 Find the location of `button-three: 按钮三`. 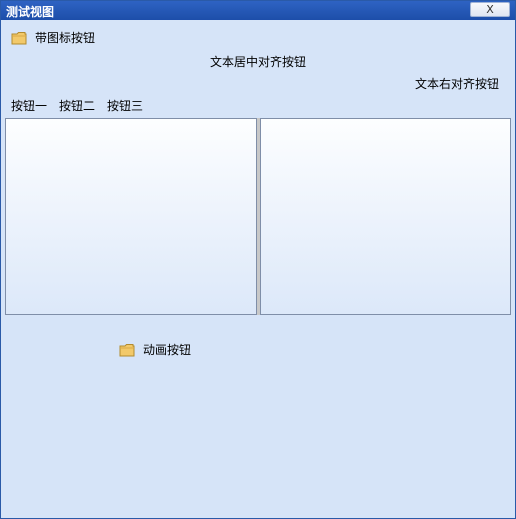

button-three: 按钮三 is located at coordinates (125, 106).